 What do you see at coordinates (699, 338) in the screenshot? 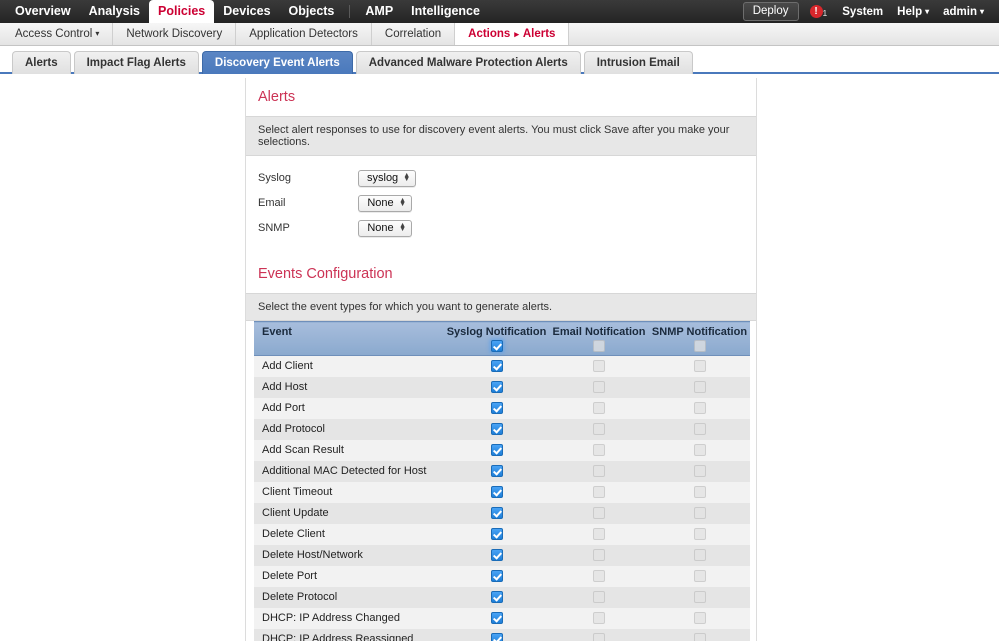
I see `column-header-snmp-notification: SNMP Notification` at bounding box center [699, 338].